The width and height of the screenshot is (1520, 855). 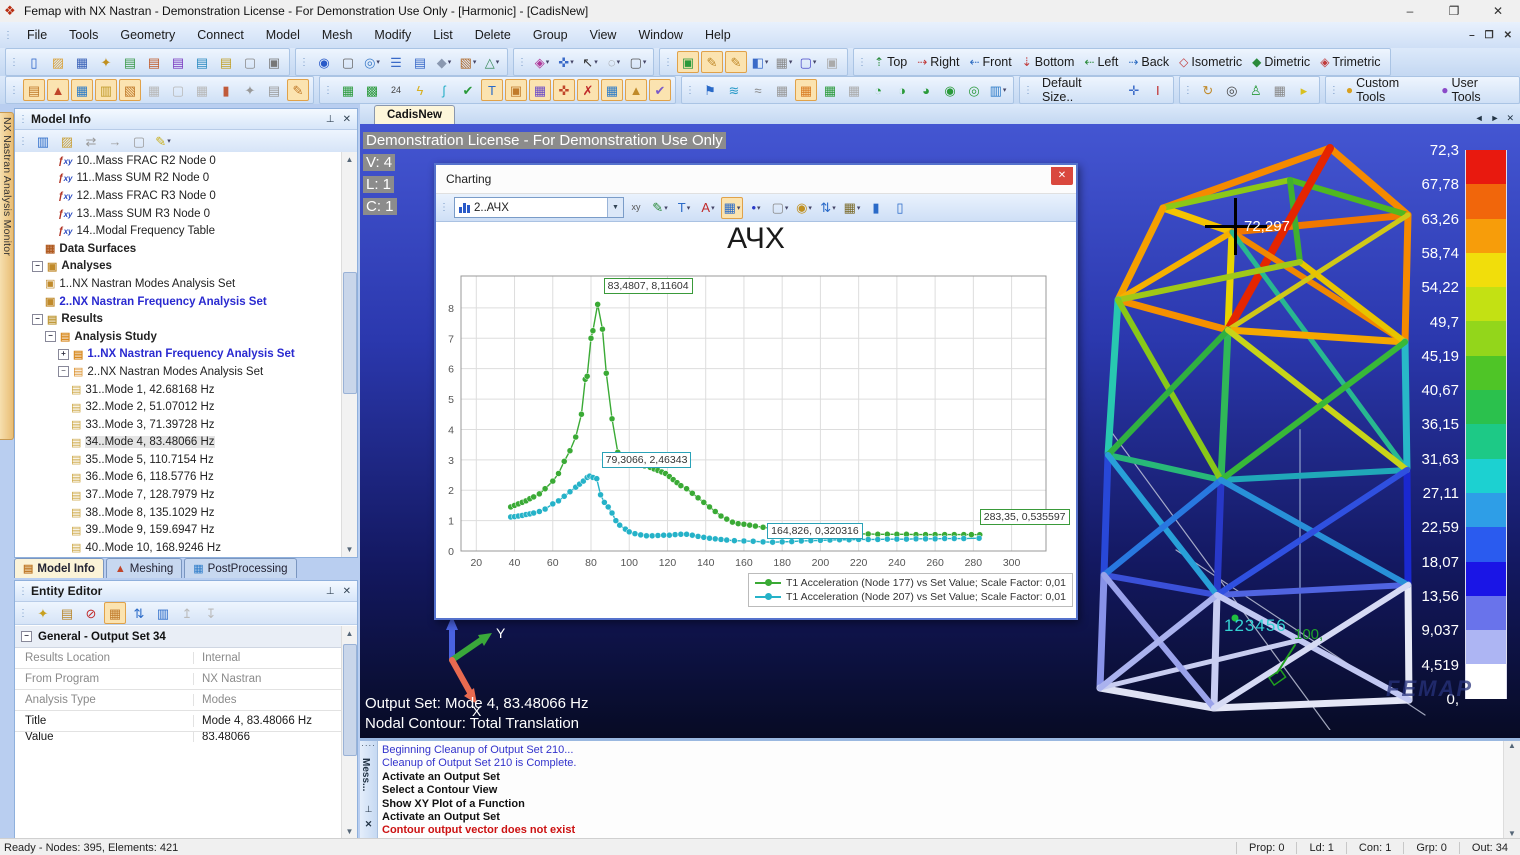 What do you see at coordinates (396, 90) in the screenshot?
I see `node-ids-icon: 24` at bounding box center [396, 90].